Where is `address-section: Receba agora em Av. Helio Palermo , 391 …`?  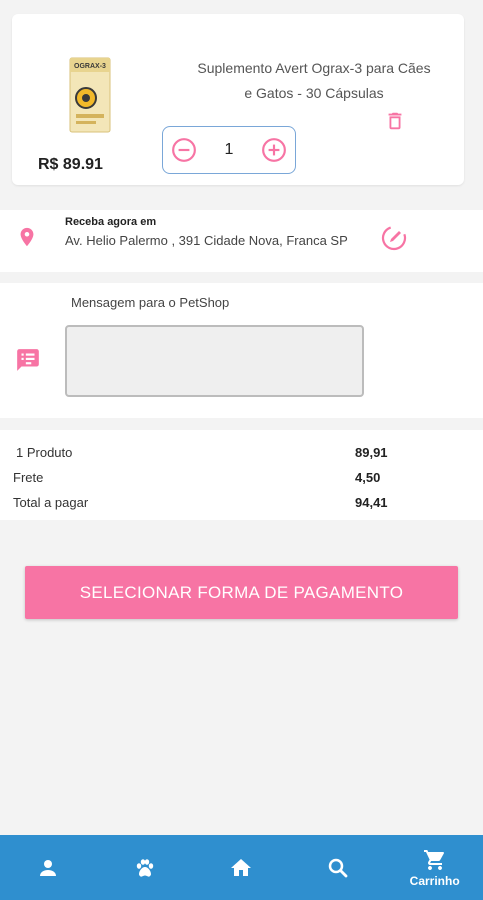 address-section: Receba agora em Av. Helio Palermo , 391 … is located at coordinates (241, 241).